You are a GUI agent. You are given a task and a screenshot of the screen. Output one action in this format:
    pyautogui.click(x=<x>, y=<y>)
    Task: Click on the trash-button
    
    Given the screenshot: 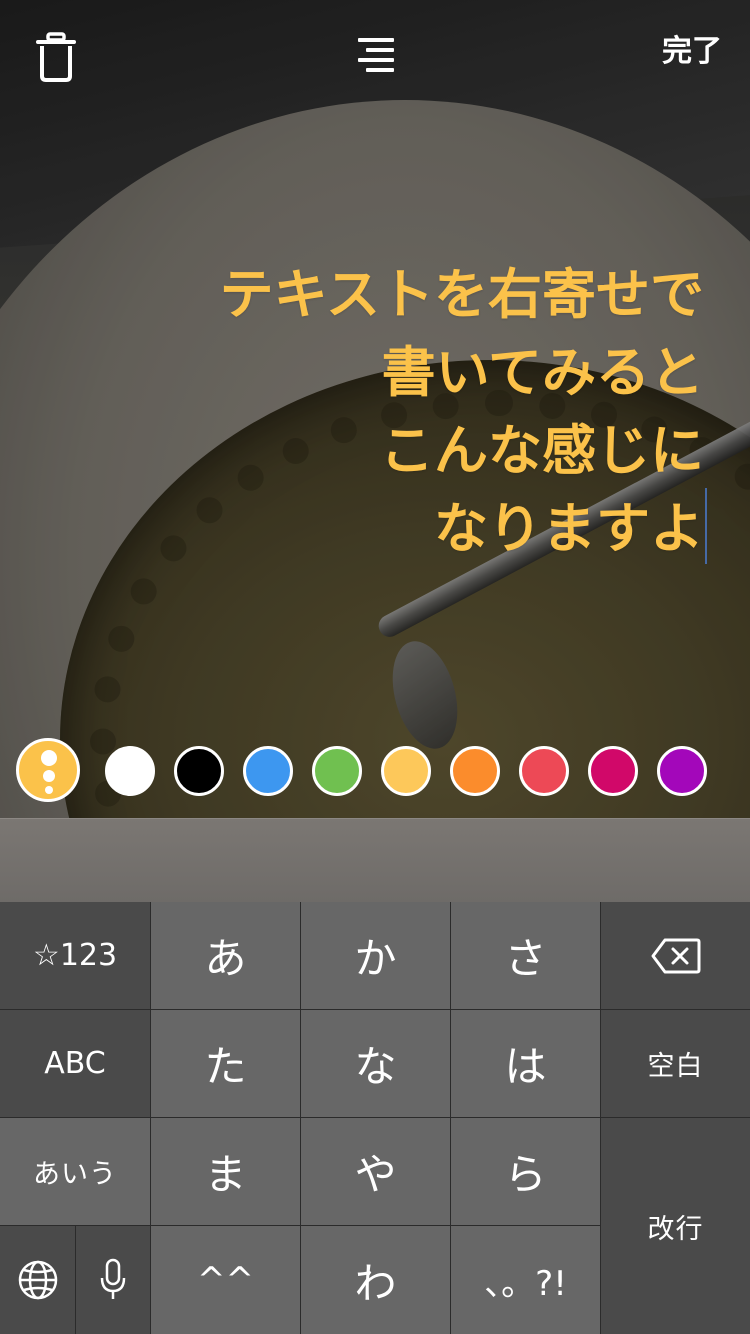 What is the action you would take?
    pyautogui.click(x=56, y=57)
    